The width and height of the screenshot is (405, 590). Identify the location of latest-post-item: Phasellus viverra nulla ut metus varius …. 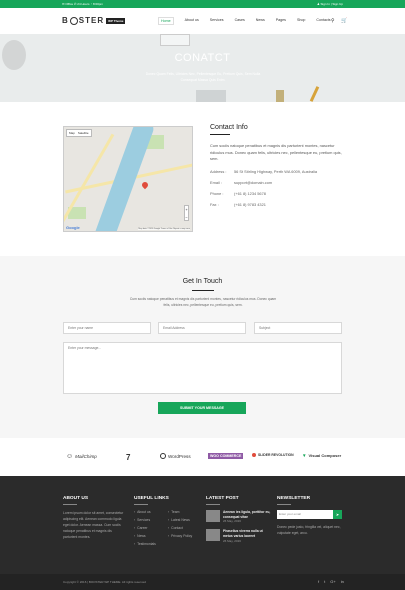
(239, 536).